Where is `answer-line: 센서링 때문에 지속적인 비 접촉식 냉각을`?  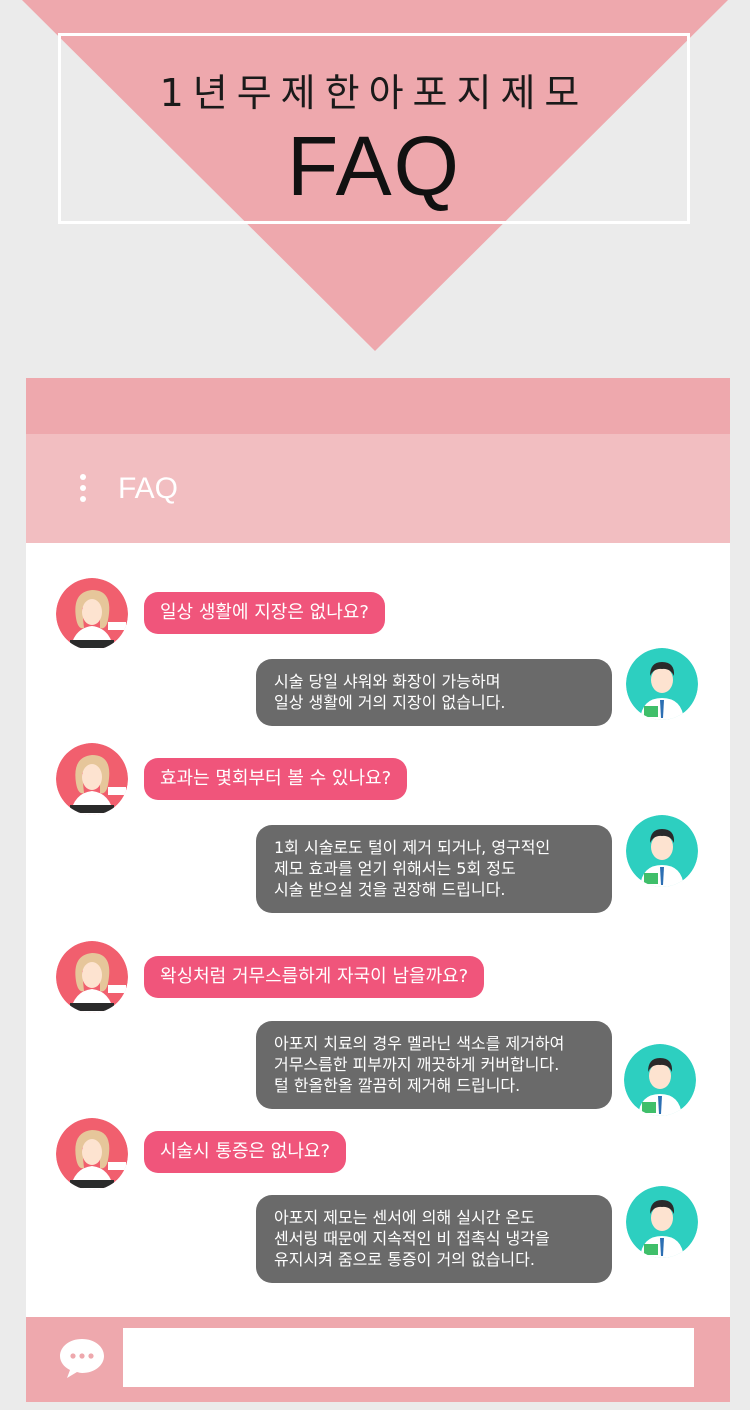 answer-line: 센서링 때문에 지속적인 비 접촉식 냉각을 is located at coordinates (412, 1238).